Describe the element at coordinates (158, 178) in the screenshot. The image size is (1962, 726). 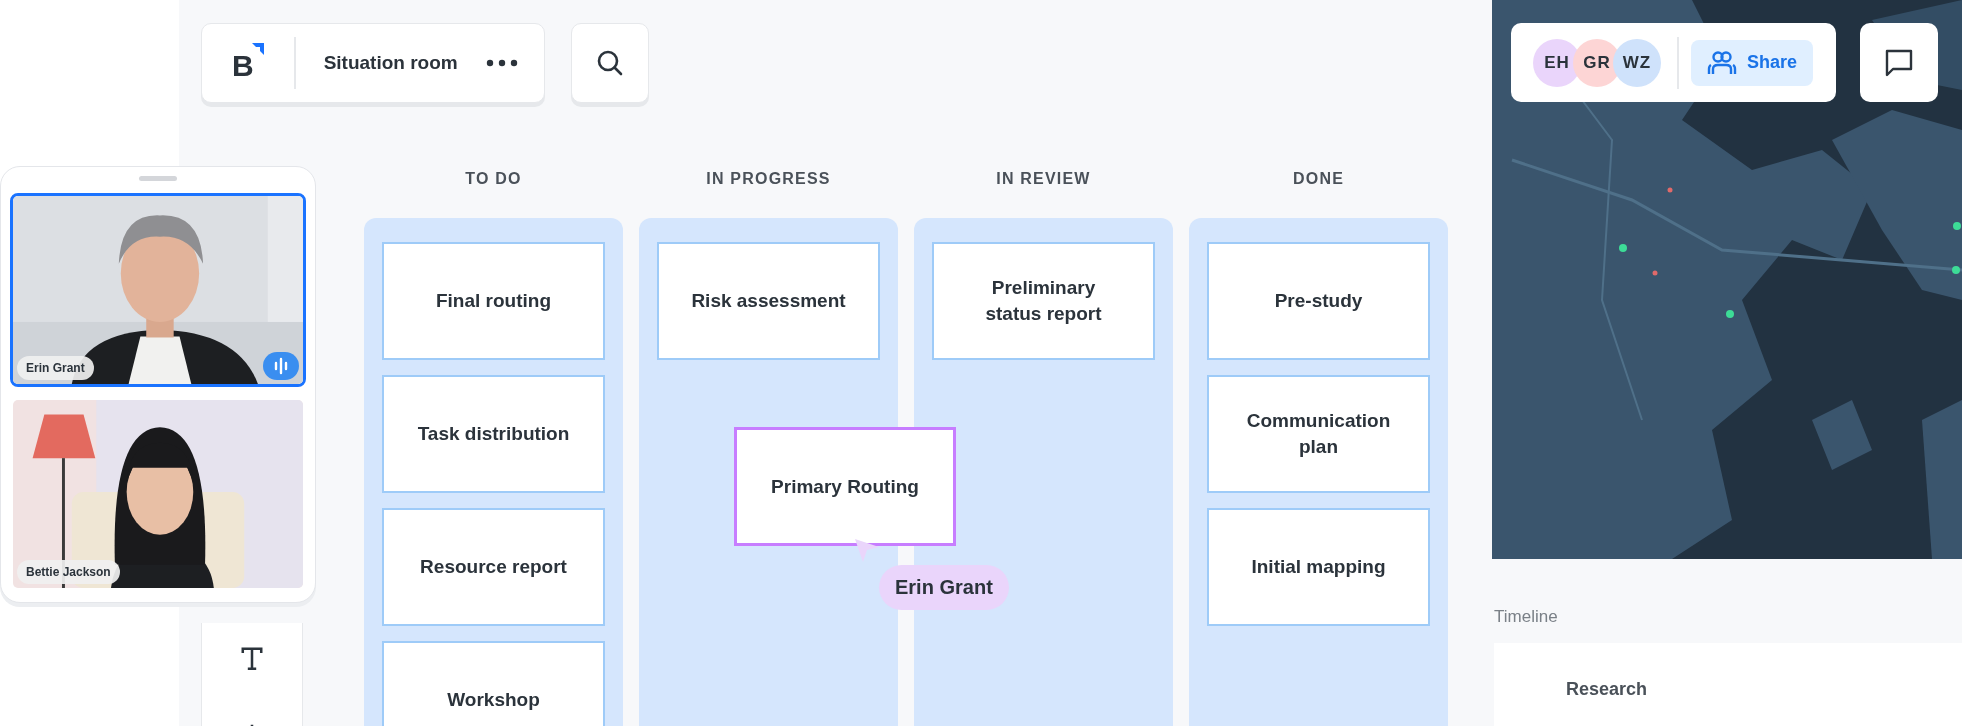
I see `drag-handle` at that location.